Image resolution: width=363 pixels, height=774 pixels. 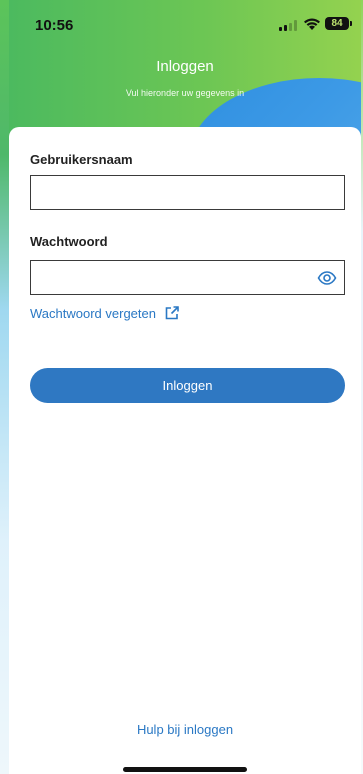 I want to click on left-frame-edge, so click(x=4, y=387).